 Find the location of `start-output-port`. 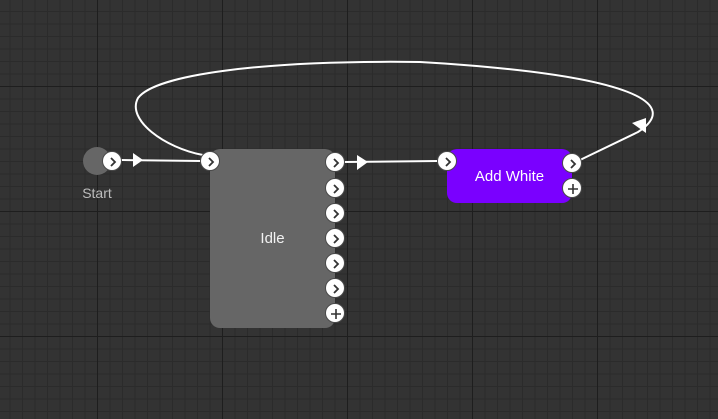

start-output-port is located at coordinates (112, 161).